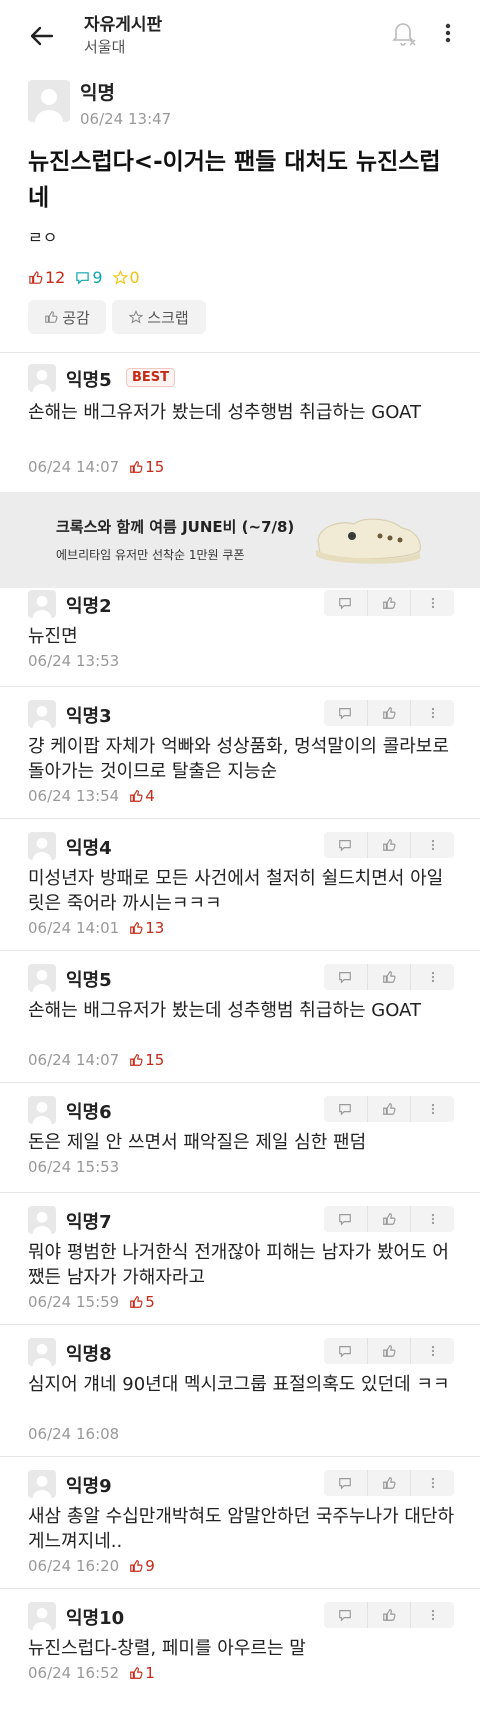 The image size is (480, 1736). I want to click on comment-meta: 06/24 13:53, so click(73, 661).